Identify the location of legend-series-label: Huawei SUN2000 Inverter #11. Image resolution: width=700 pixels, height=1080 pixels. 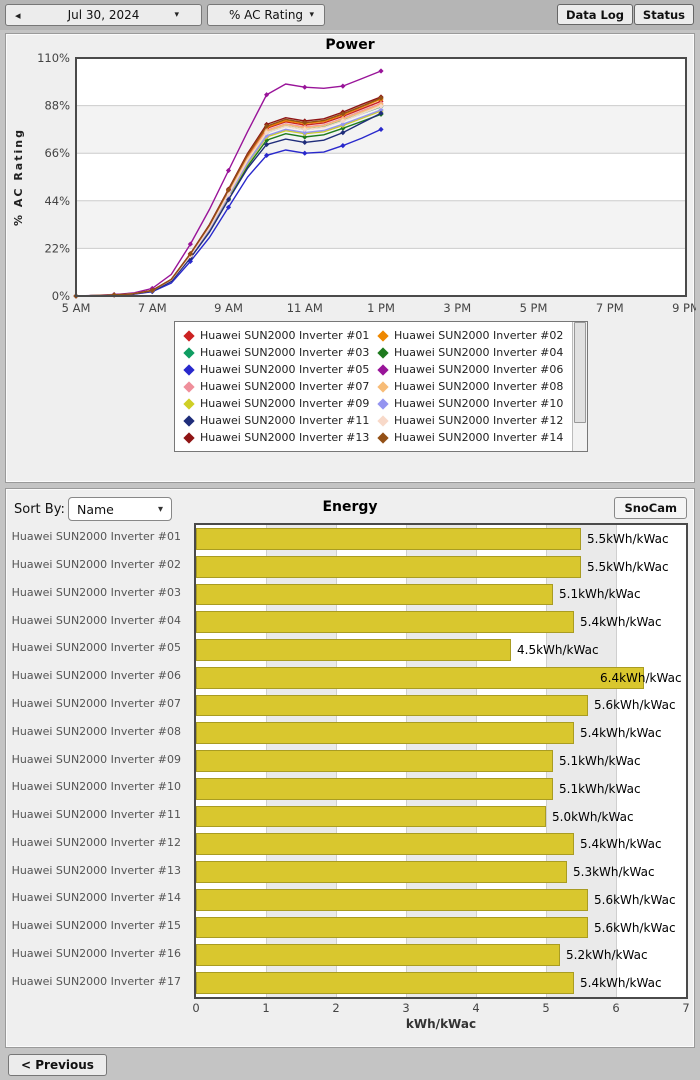
(285, 420).